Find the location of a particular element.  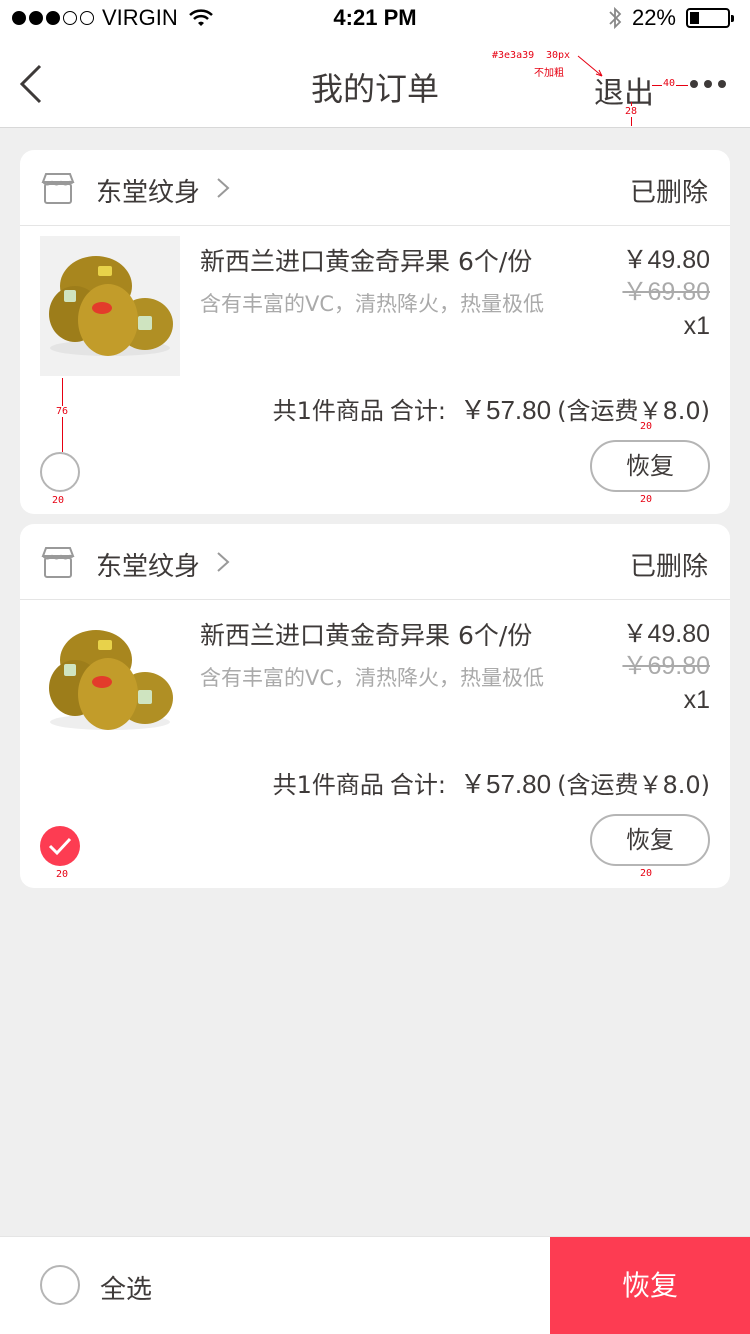

restore-selected-button: 恢复 is located at coordinates (650, 1285).